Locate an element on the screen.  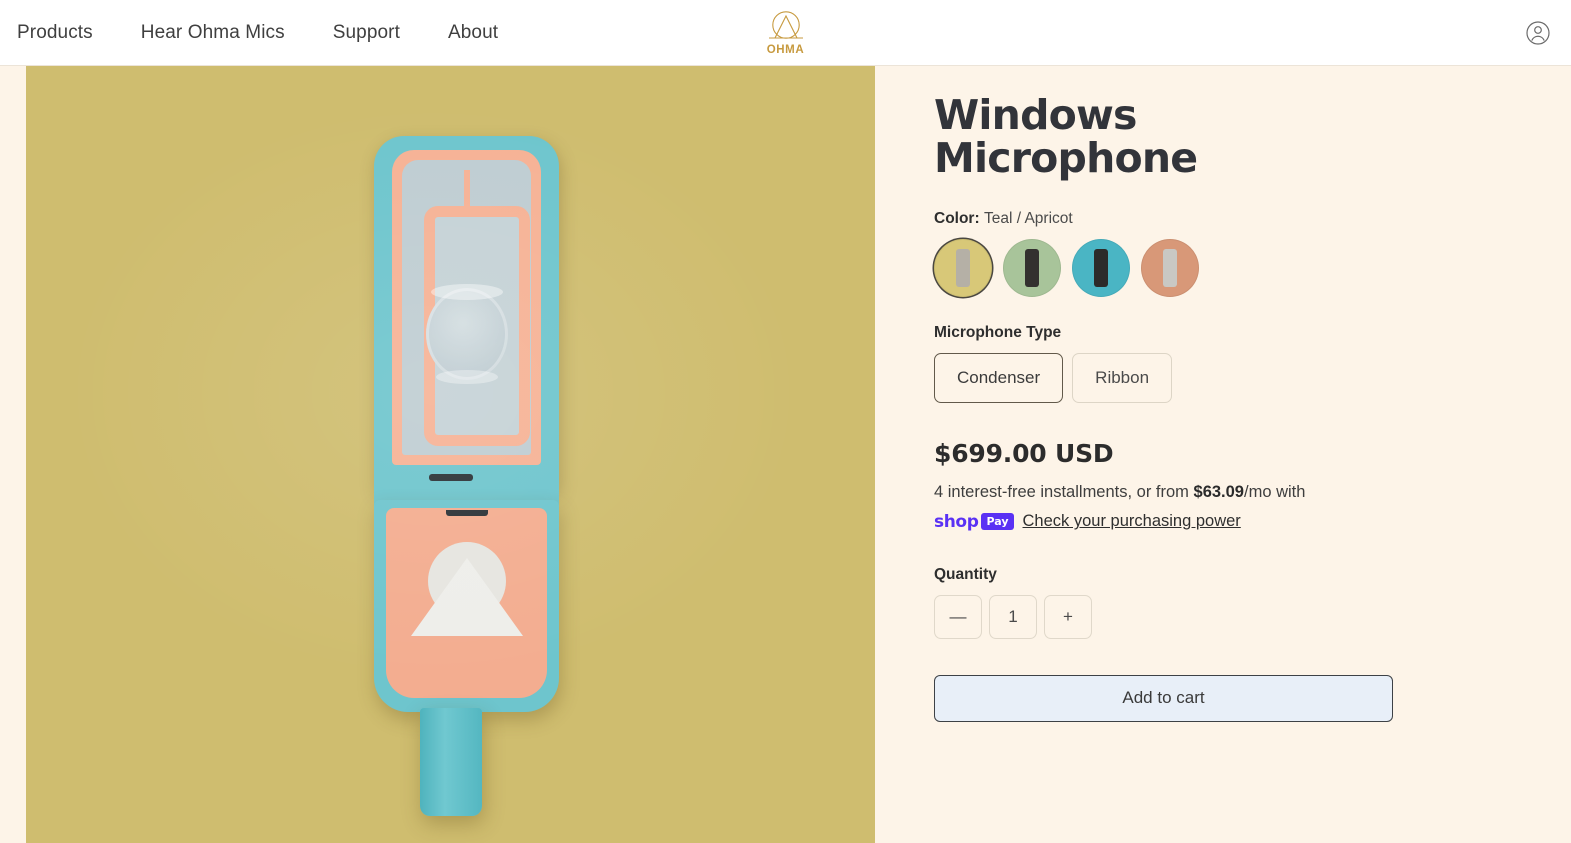
color-option-label: Color: Teal / Apricot is located at coordinates (1214, 219).